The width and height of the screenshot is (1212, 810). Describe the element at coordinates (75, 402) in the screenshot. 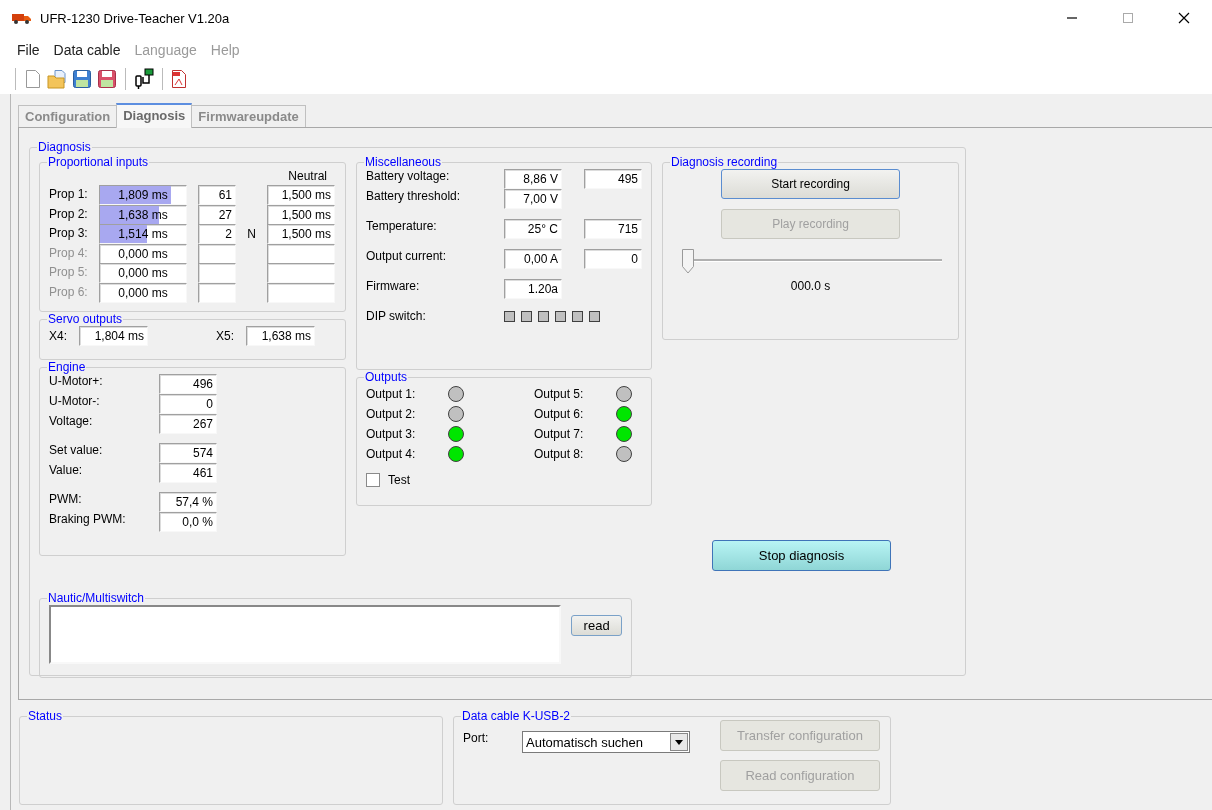

I see `engine-label: U-Motor-:` at that location.